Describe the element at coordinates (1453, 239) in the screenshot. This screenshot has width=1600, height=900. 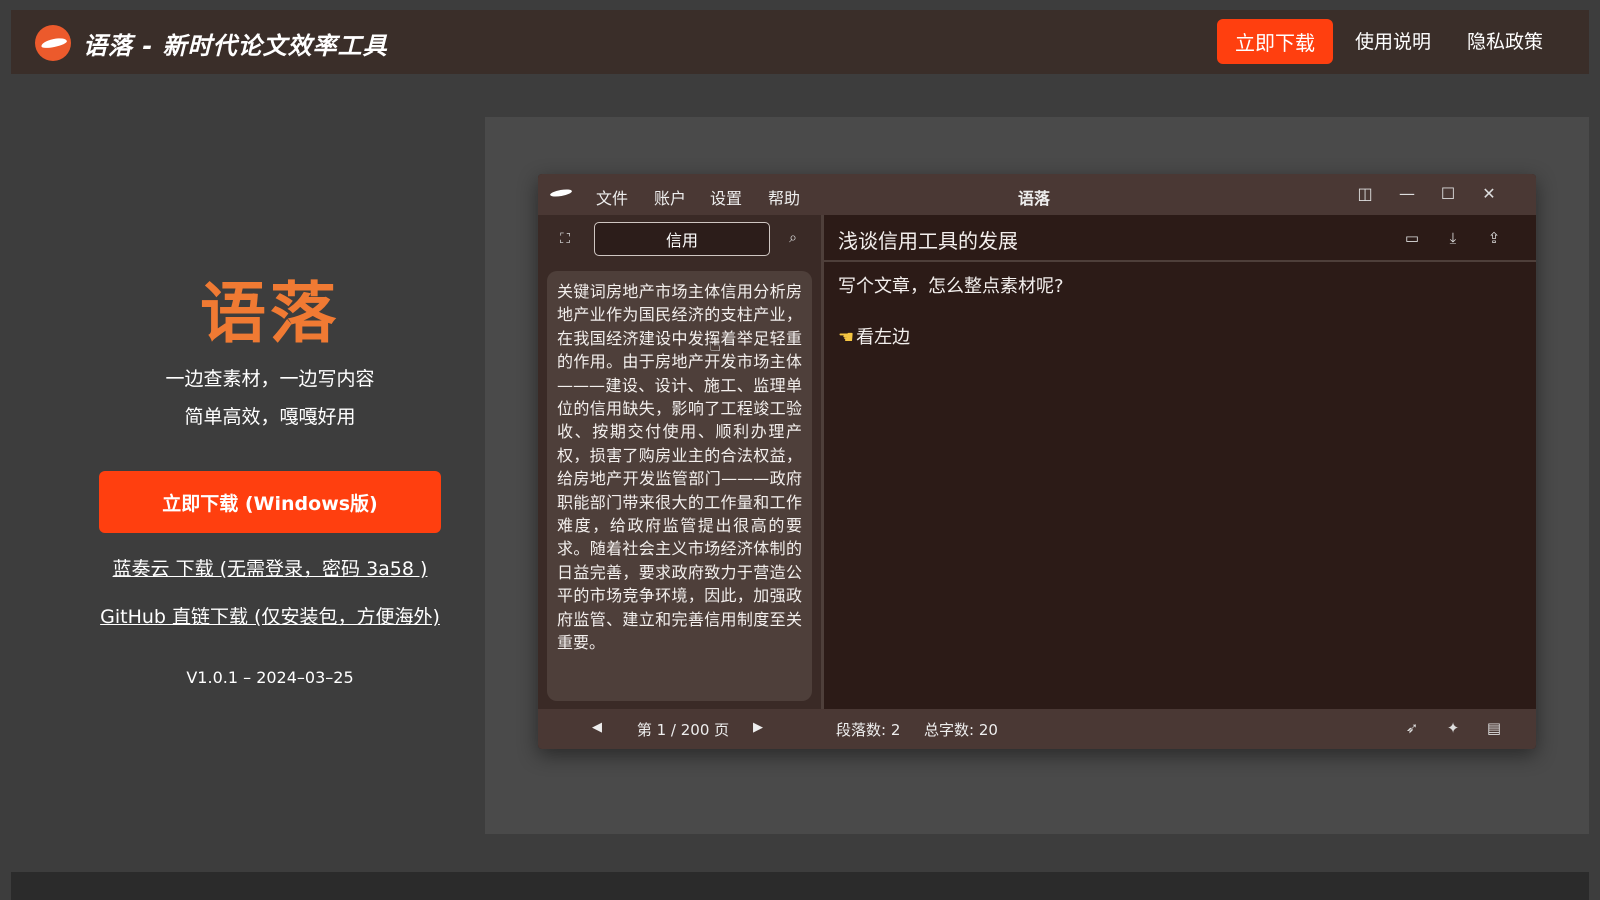
I see `save-icon: ⤓` at that location.